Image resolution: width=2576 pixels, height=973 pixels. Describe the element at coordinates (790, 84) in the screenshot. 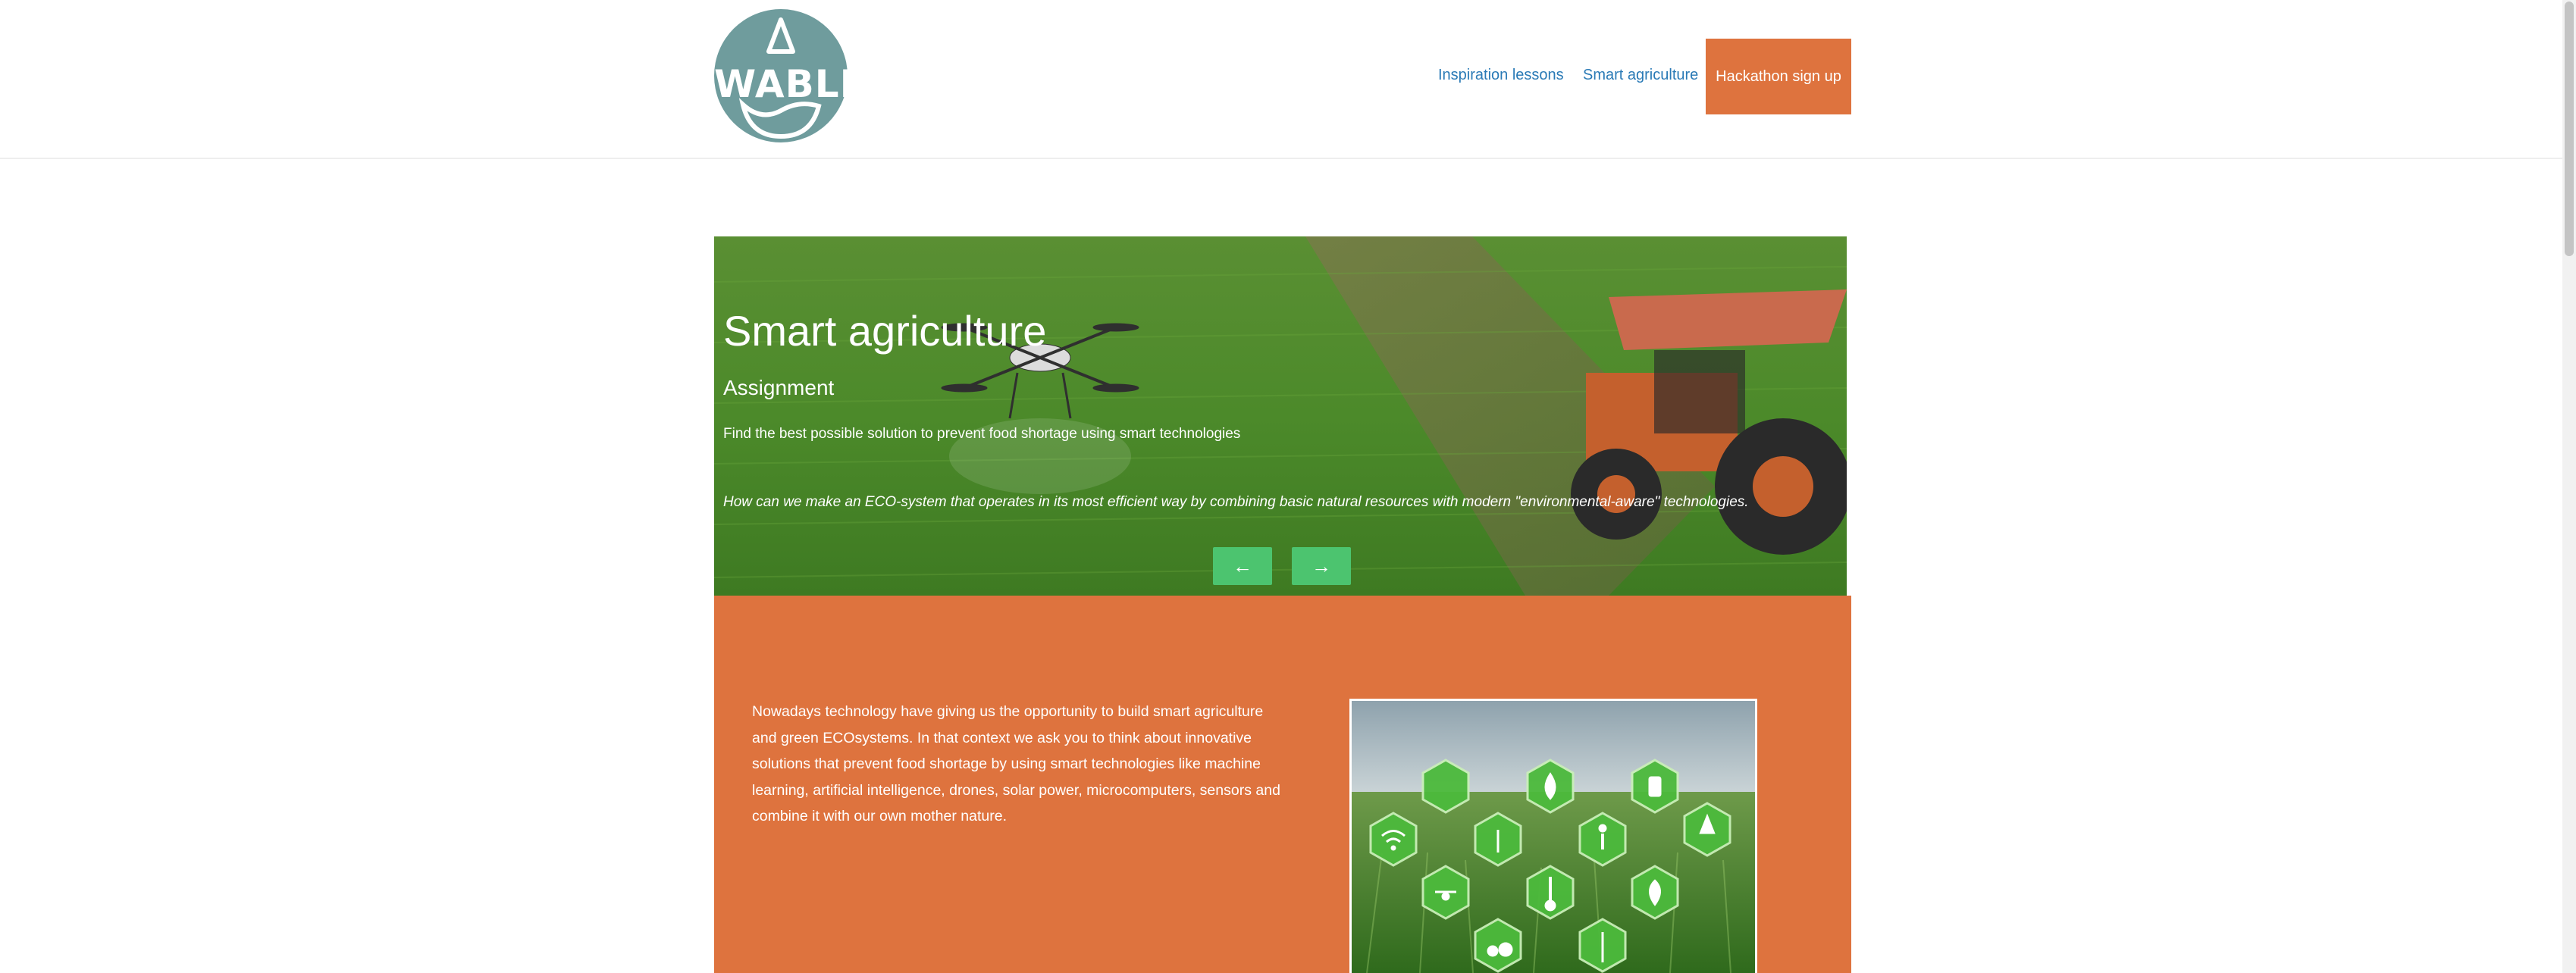

I see `logo-text: WABLE` at that location.